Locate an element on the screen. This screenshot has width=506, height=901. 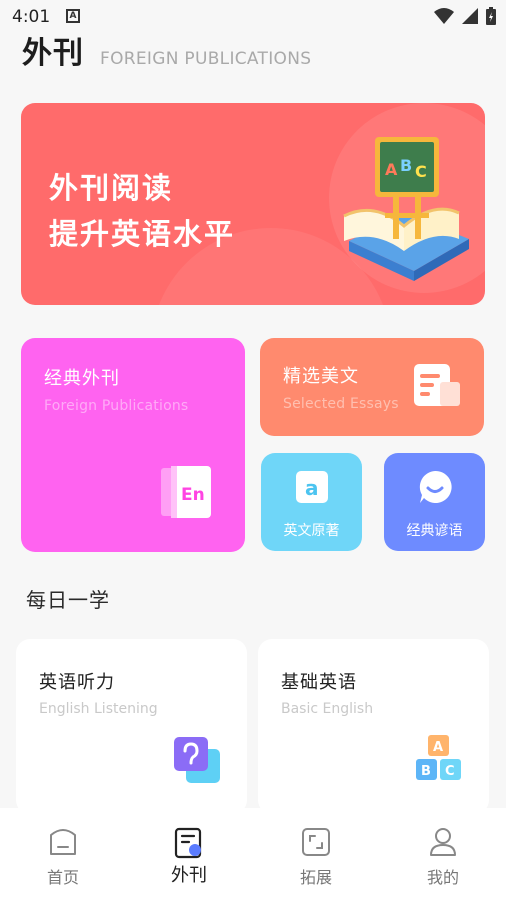
tab-label: 首页 is located at coordinates (62, 877).